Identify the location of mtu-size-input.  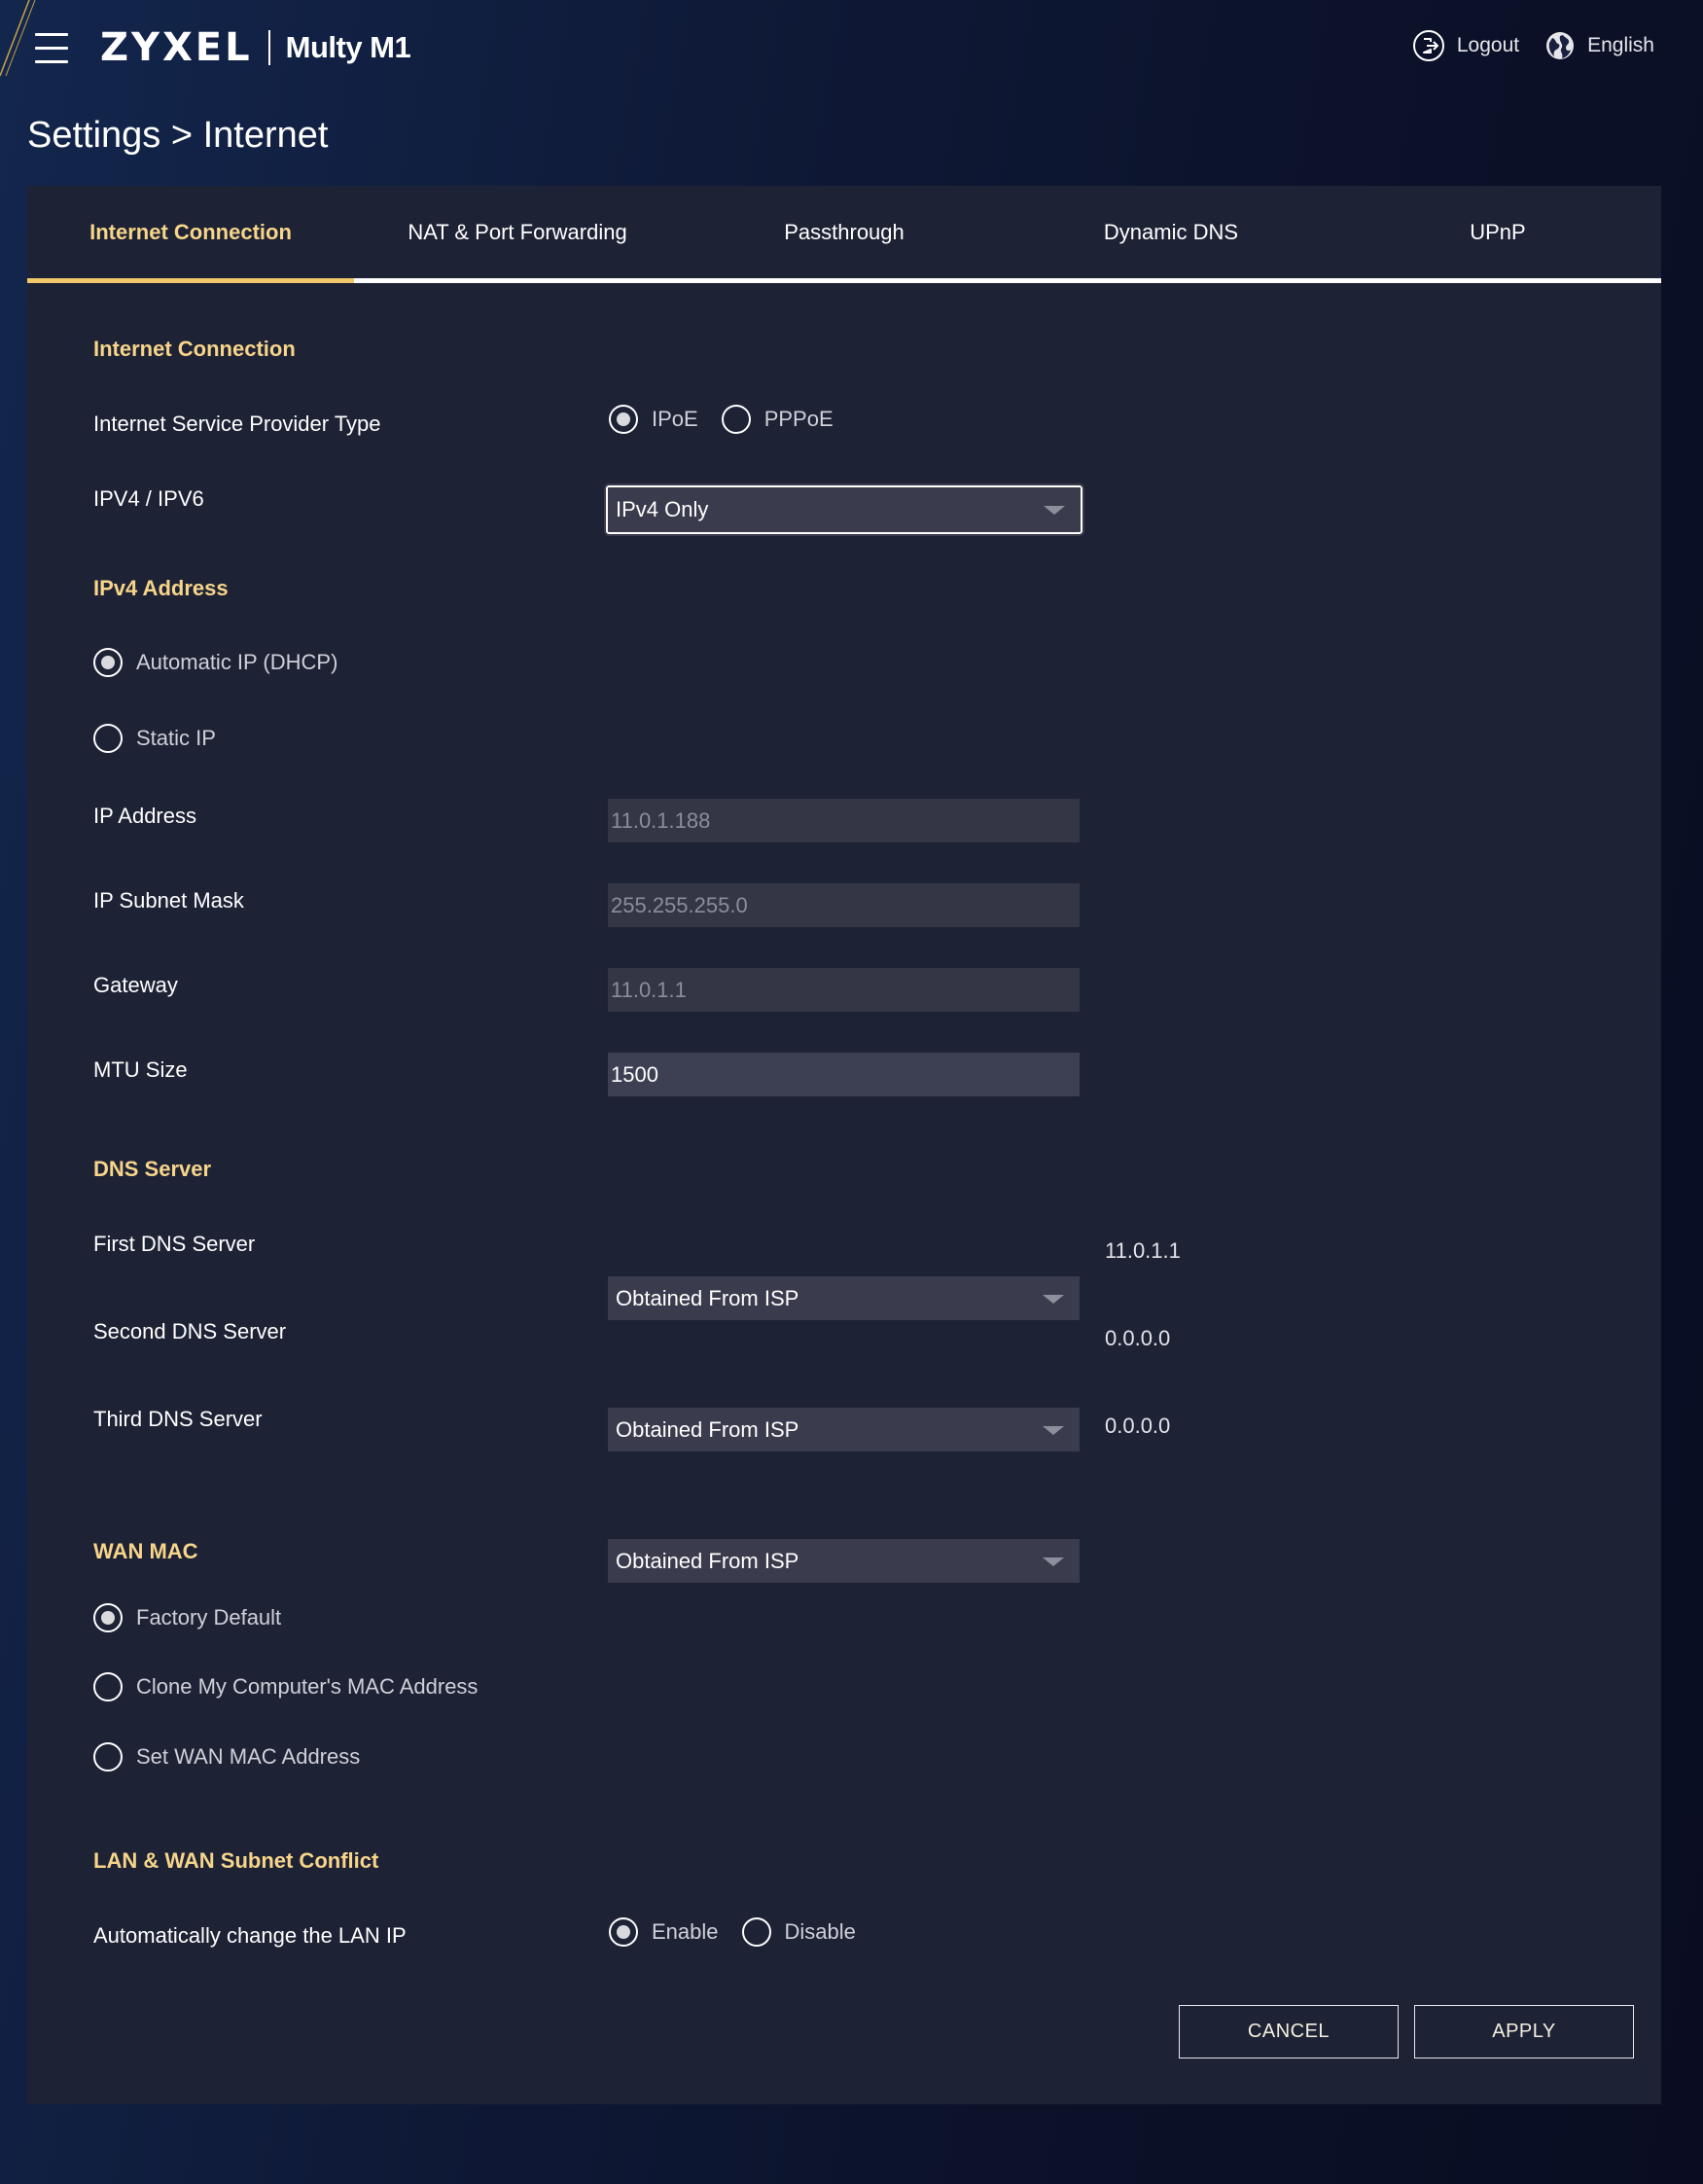
(844, 1074).